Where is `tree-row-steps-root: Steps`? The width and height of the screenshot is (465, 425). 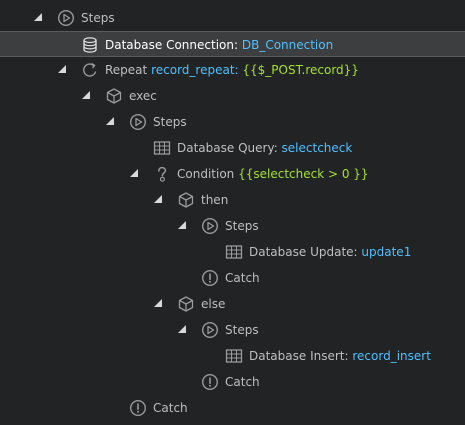
tree-row-steps-root: Steps is located at coordinates (232, 18).